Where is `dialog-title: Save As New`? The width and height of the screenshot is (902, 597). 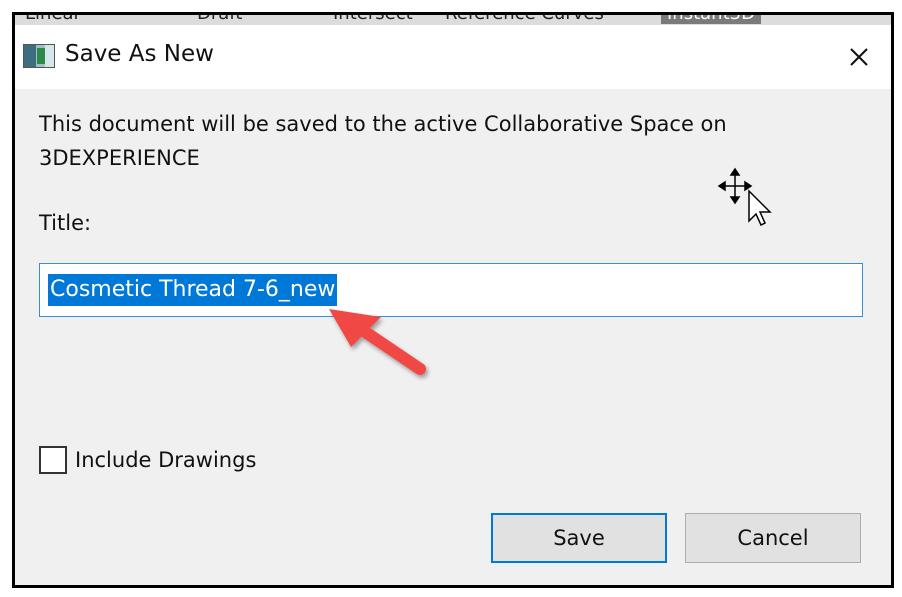 dialog-title: Save As New is located at coordinates (139, 54).